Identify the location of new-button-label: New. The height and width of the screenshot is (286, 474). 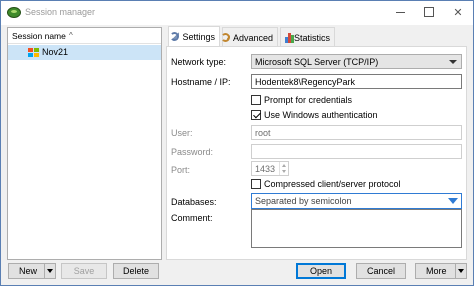
(28, 271).